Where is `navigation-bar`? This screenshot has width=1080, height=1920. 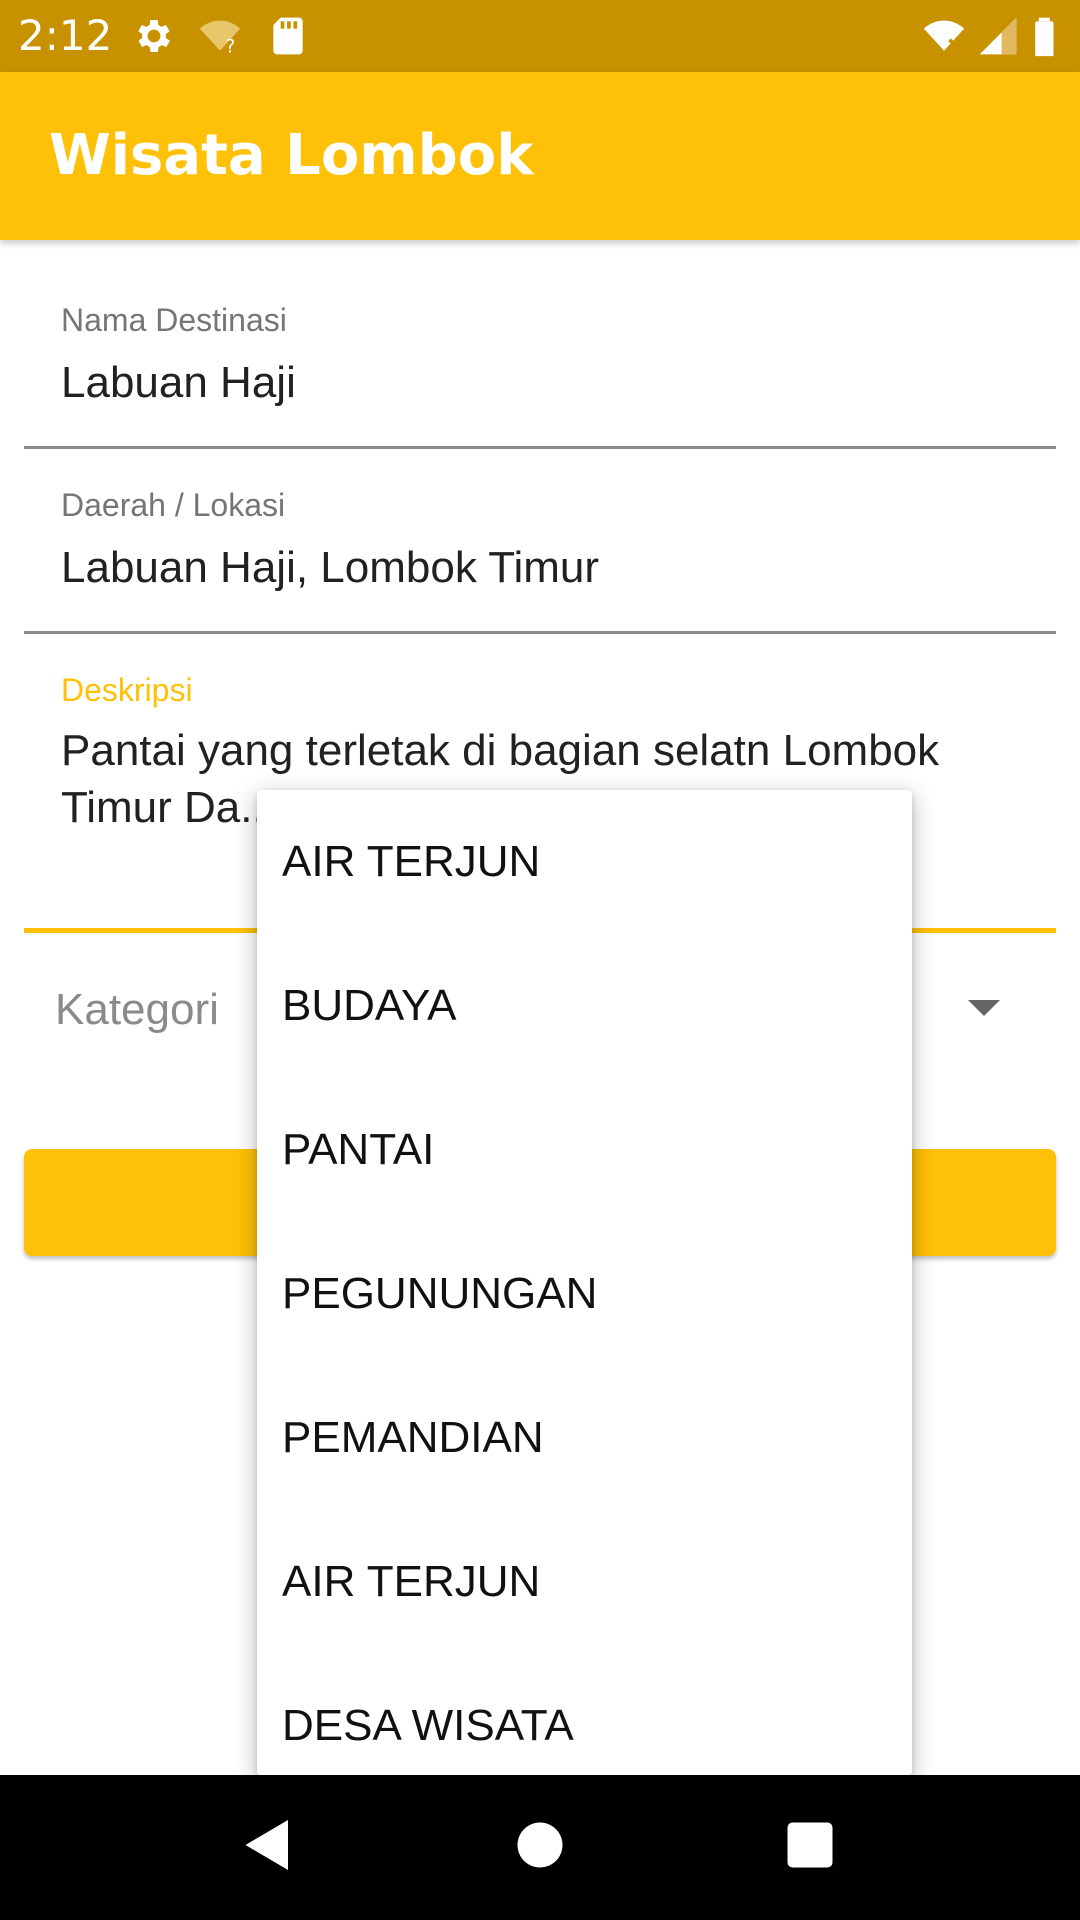
navigation-bar is located at coordinates (540, 1847).